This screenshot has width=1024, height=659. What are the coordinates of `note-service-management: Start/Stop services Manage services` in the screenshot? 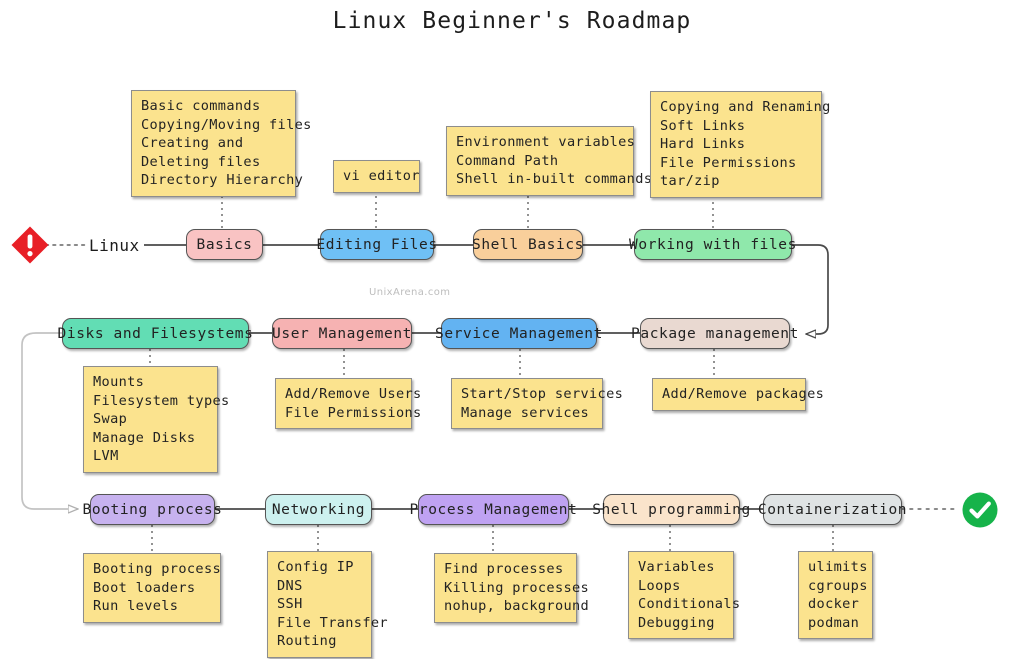 It's located at (537, 404).